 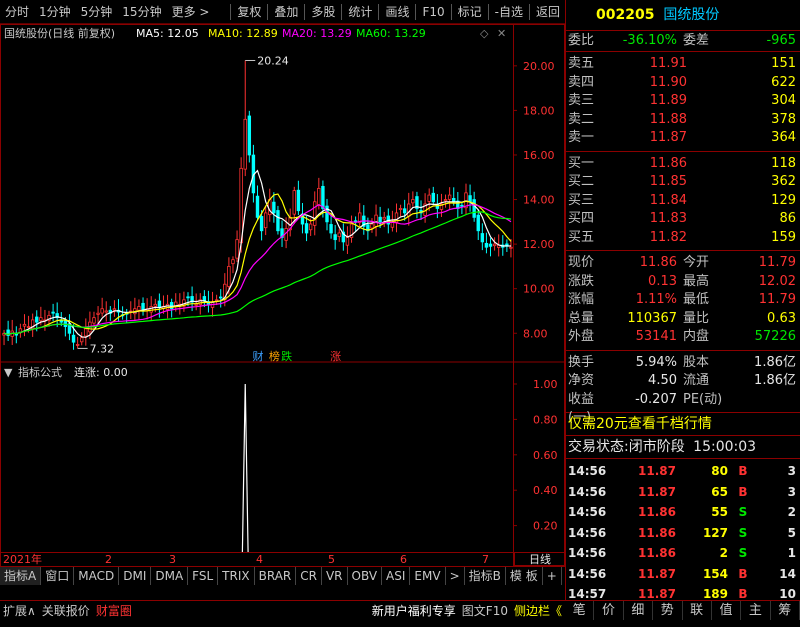 I want to click on indicator-title: ▼, so click(x=8, y=372).